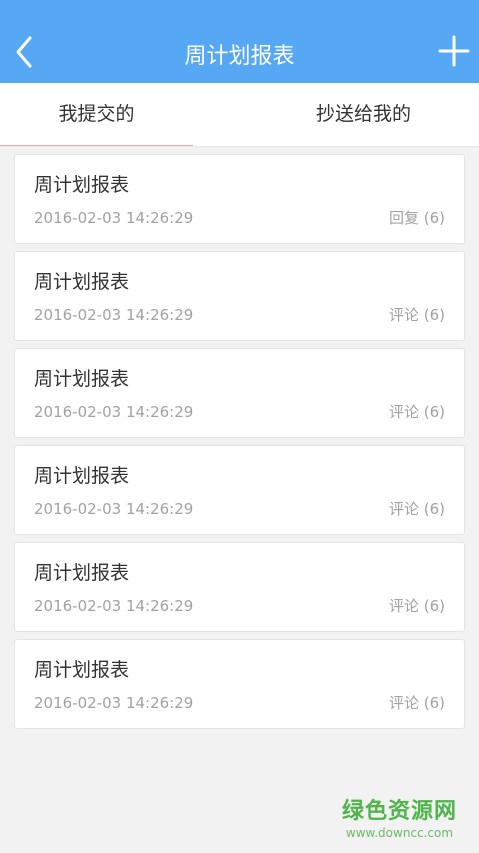 The image size is (479, 853). What do you see at coordinates (96, 114) in the screenshot?
I see `tab-submitted: 我提交的` at bounding box center [96, 114].